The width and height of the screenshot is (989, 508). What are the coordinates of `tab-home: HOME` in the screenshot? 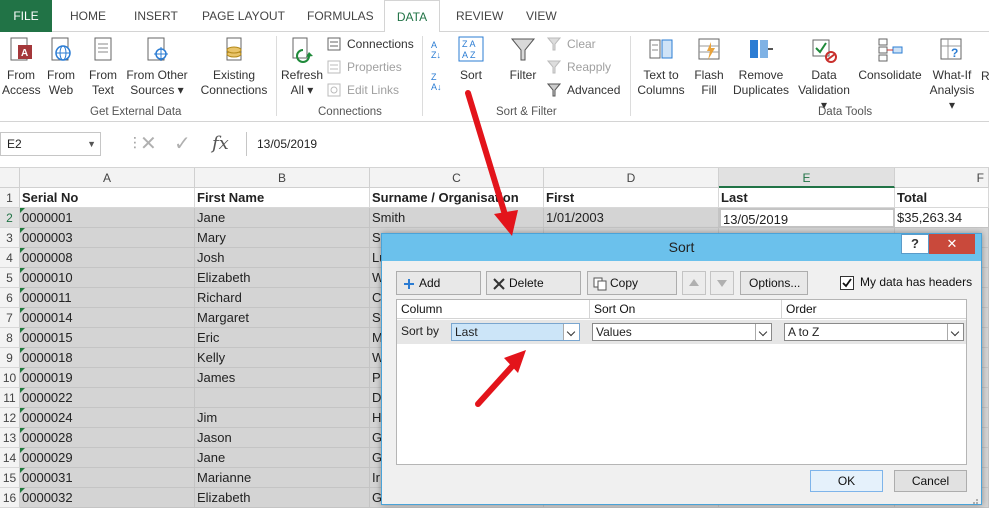 It's located at (88, 16).